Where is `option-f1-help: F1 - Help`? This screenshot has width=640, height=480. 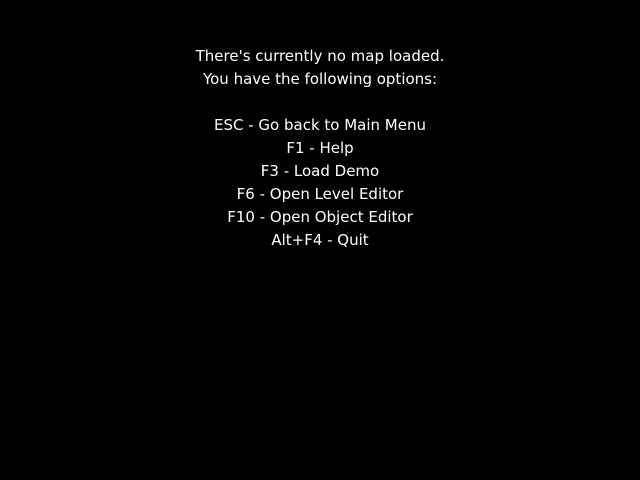 option-f1-help: F1 - Help is located at coordinates (320, 148).